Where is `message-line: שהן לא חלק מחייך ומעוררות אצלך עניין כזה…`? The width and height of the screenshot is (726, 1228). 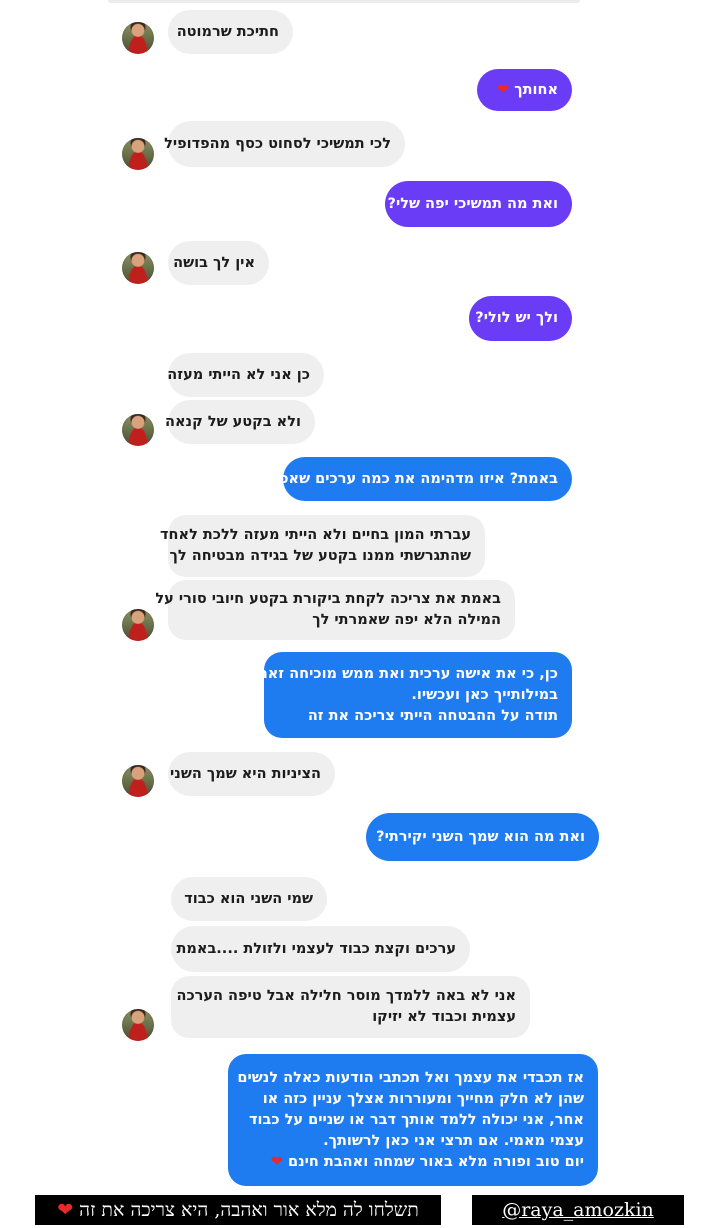
message-line: שהן לא חלק מחייך ומעוררות אצלך עניין כזה… is located at coordinates (413, 1099).